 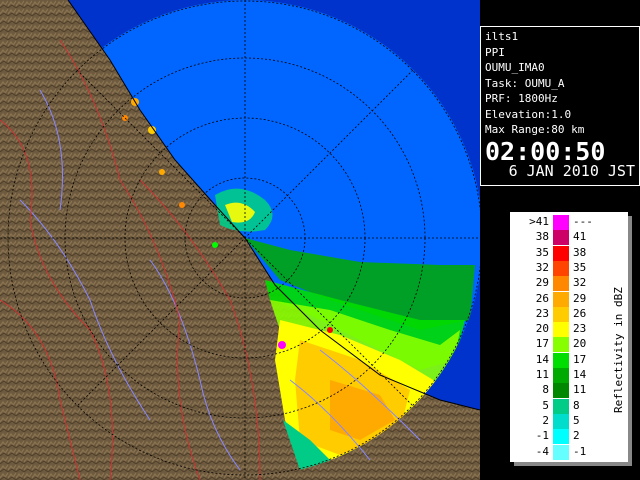 I want to click on legend-row: 17 20, so click(x=561, y=345).